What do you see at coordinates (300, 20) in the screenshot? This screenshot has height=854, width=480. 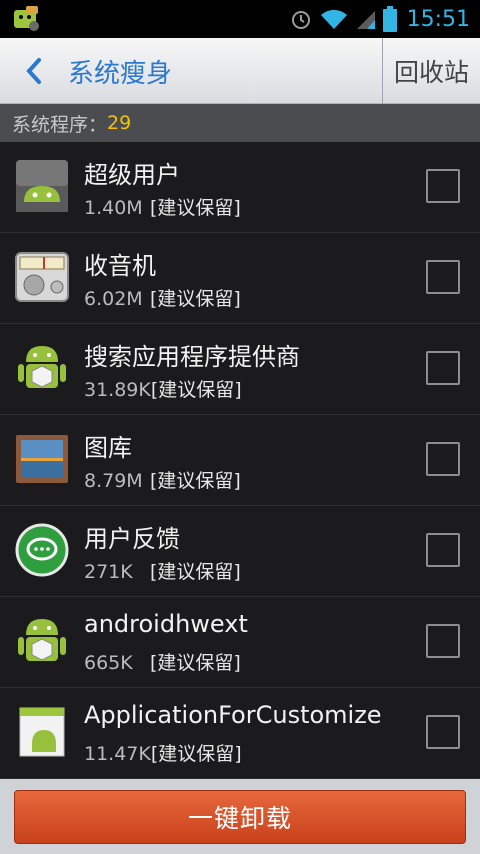 I see `alarm-icon` at bounding box center [300, 20].